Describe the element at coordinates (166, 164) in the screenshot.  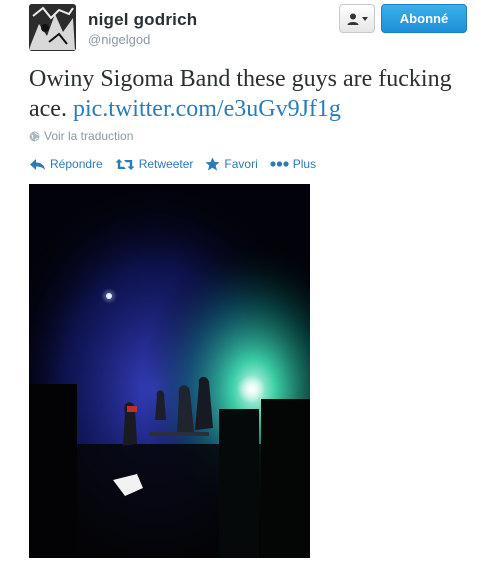
I see `retweet-label: Retweeter` at that location.